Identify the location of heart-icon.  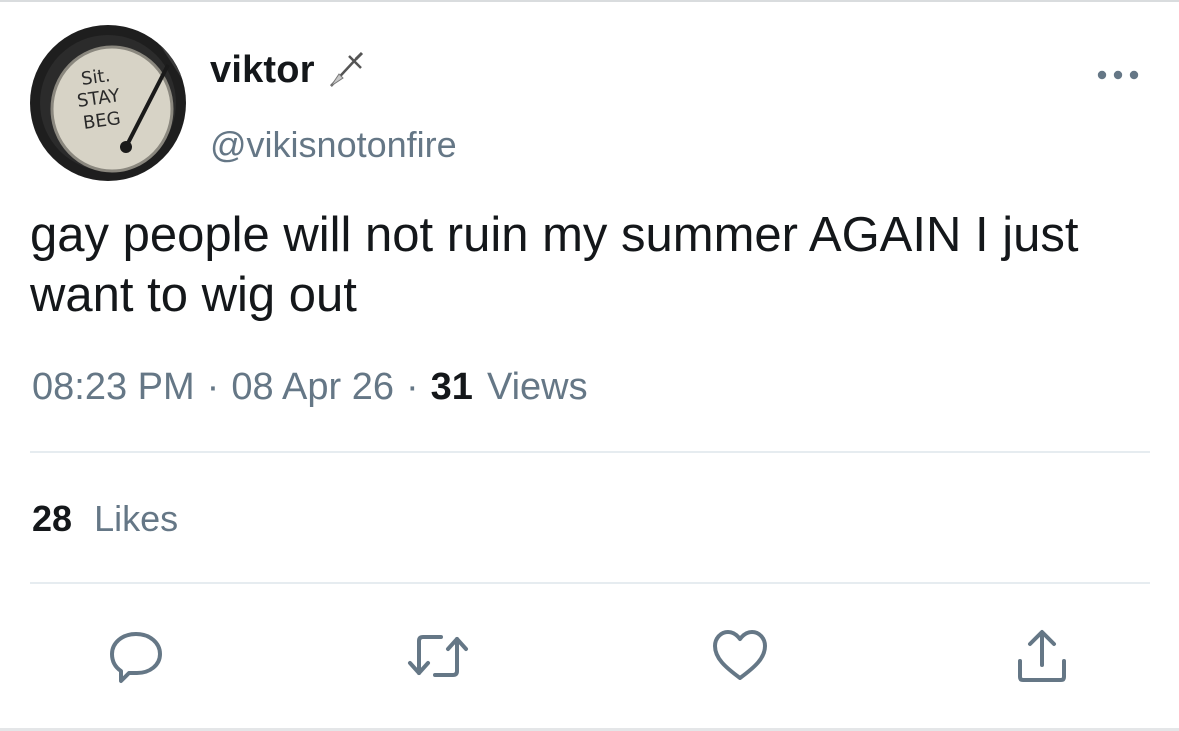
(740, 655).